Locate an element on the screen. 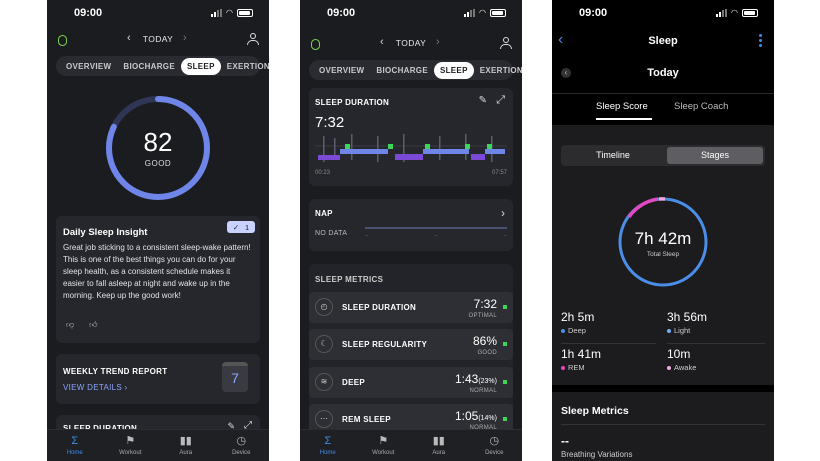 The image size is (820, 461). moon-icon: ☾ is located at coordinates (324, 344).